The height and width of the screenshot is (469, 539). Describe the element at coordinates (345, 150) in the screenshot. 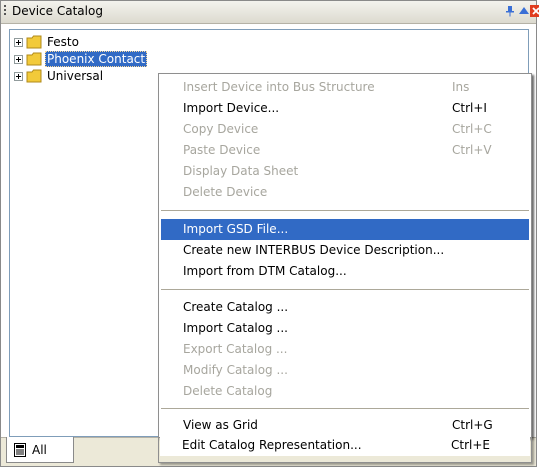

I see `menu-item-paste-device: Paste Device Ctrl+V` at that location.